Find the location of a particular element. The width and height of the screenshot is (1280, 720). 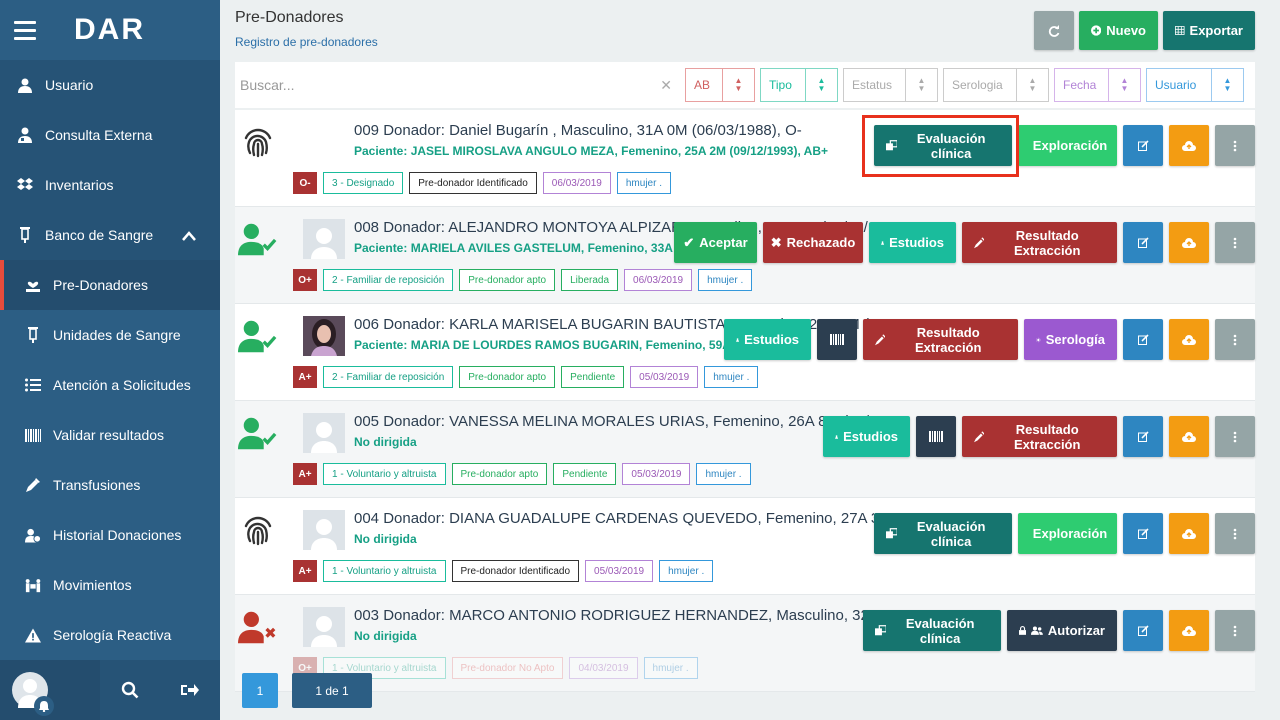

tag-tipo: 3 - Designado is located at coordinates (363, 183).